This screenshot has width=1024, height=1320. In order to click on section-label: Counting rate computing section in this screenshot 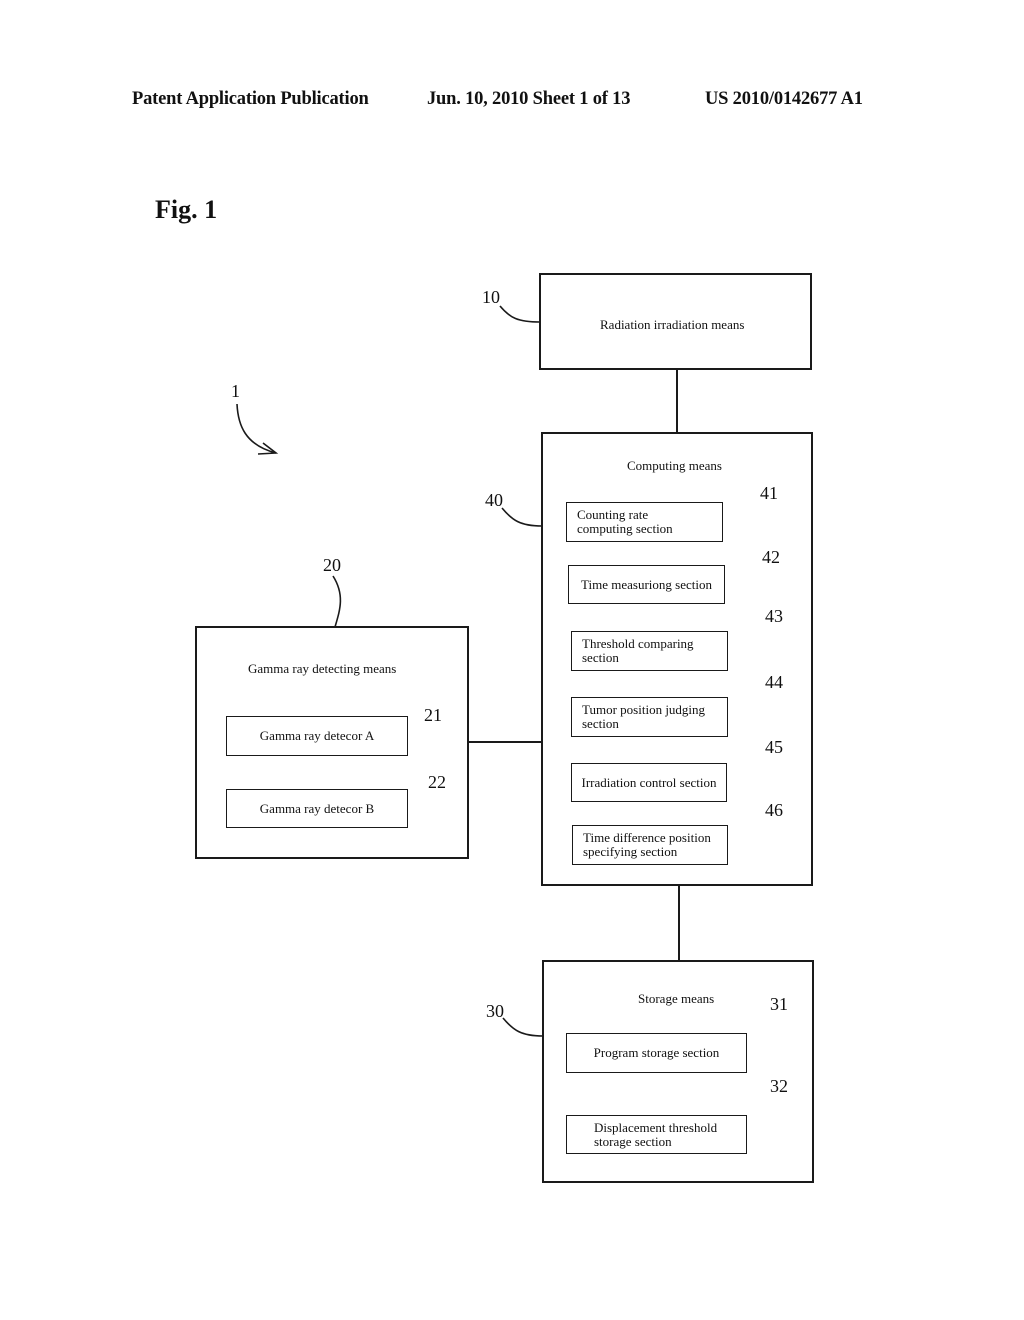, I will do `click(625, 521)`.